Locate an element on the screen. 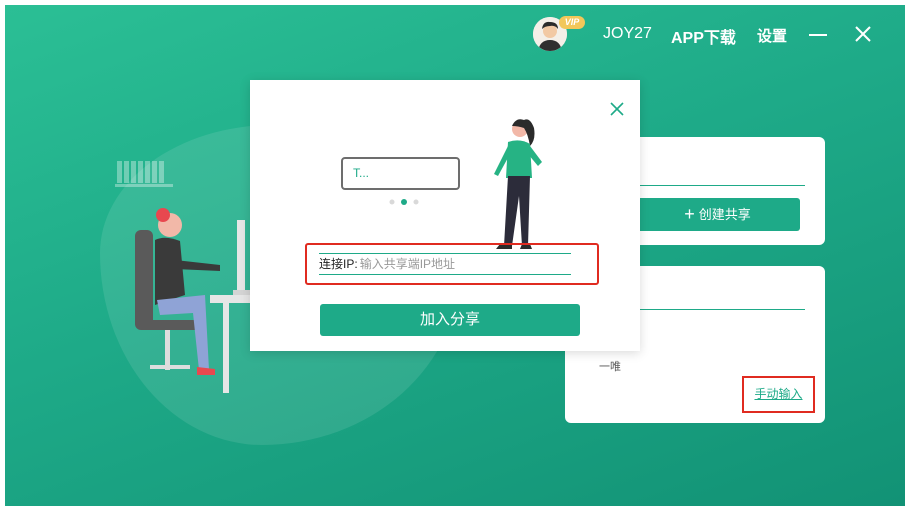 The height and width of the screenshot is (511, 910). join-note: 一唯 is located at coordinates (610, 367).